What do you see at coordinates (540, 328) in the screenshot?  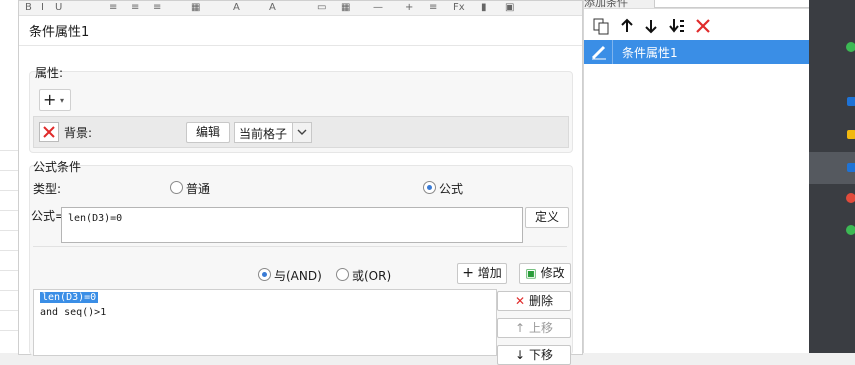 I see `move-up-label: 上移` at bounding box center [540, 328].